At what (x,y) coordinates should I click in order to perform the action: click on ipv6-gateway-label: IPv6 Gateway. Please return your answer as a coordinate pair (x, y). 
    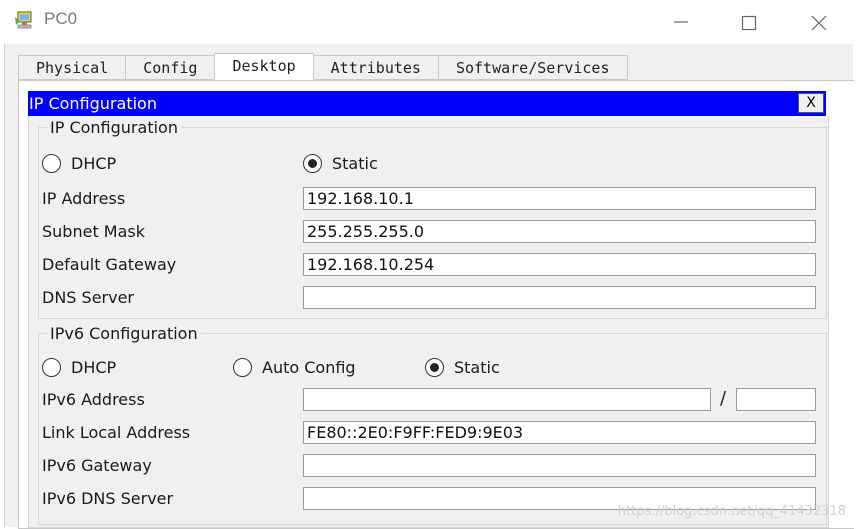
    Looking at the image, I should click on (97, 465).